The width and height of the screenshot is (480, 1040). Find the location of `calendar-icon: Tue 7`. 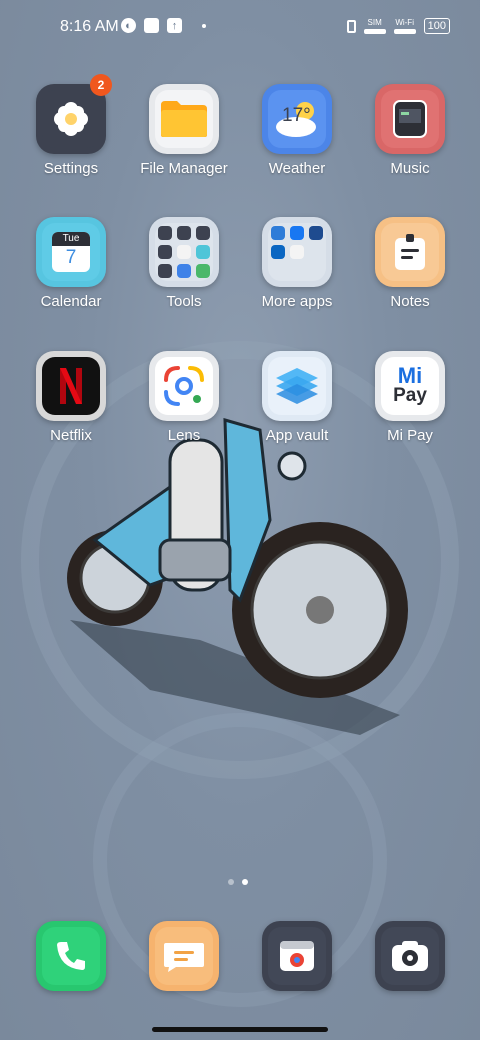

calendar-icon: Tue 7 is located at coordinates (71, 252).